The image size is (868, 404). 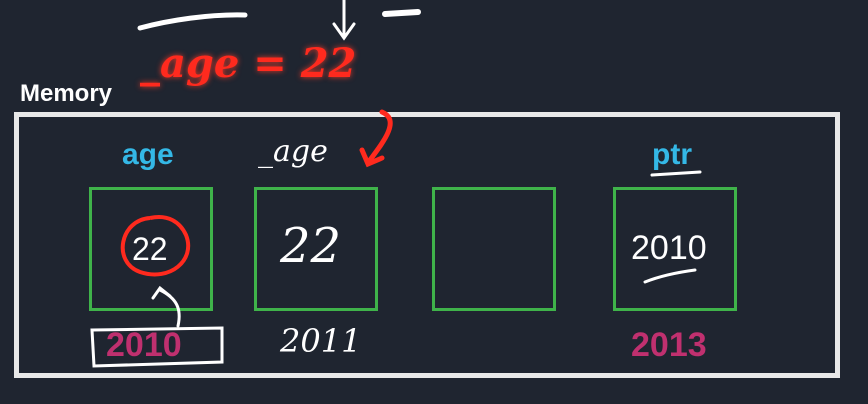 I want to click on red-circle-icon, so click(x=155, y=246).